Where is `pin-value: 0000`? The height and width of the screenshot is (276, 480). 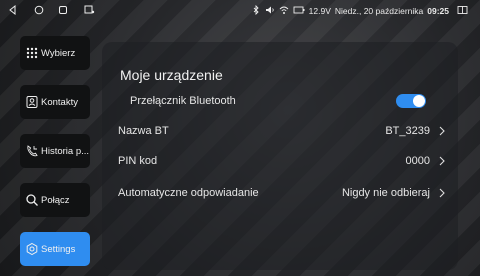 pin-value: 0000 is located at coordinates (417, 161).